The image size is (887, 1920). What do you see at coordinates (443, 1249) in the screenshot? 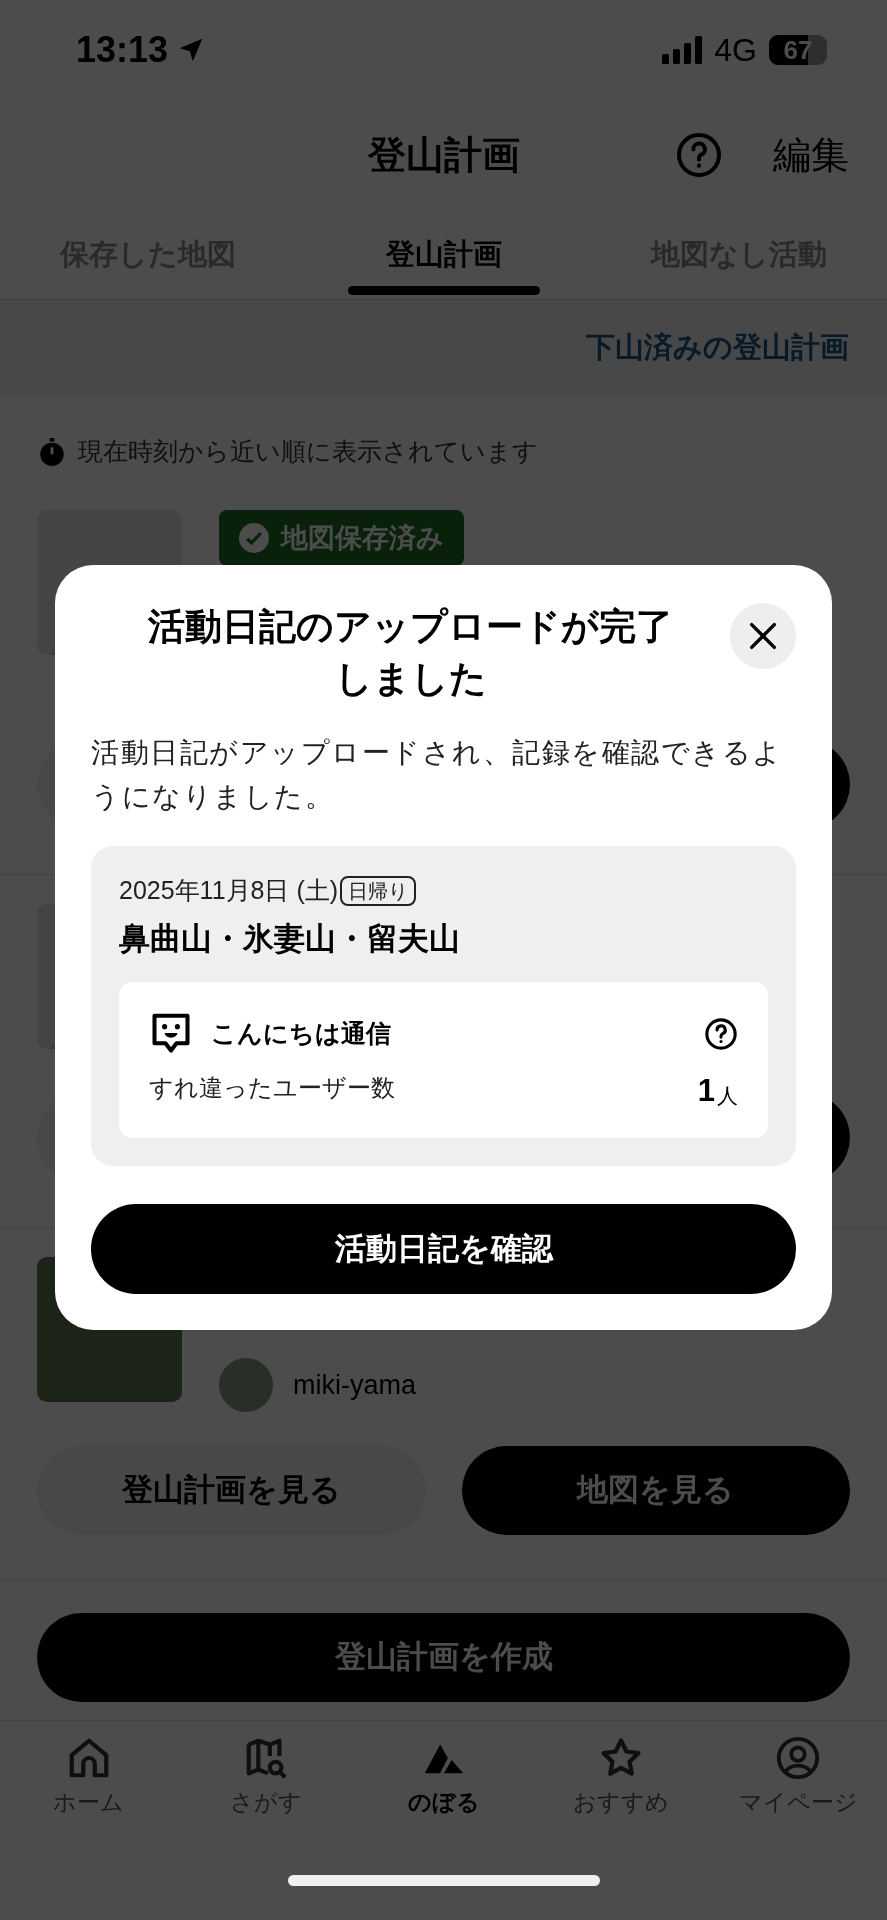
I see `view-diary-button: 活動日記を確認` at bounding box center [443, 1249].